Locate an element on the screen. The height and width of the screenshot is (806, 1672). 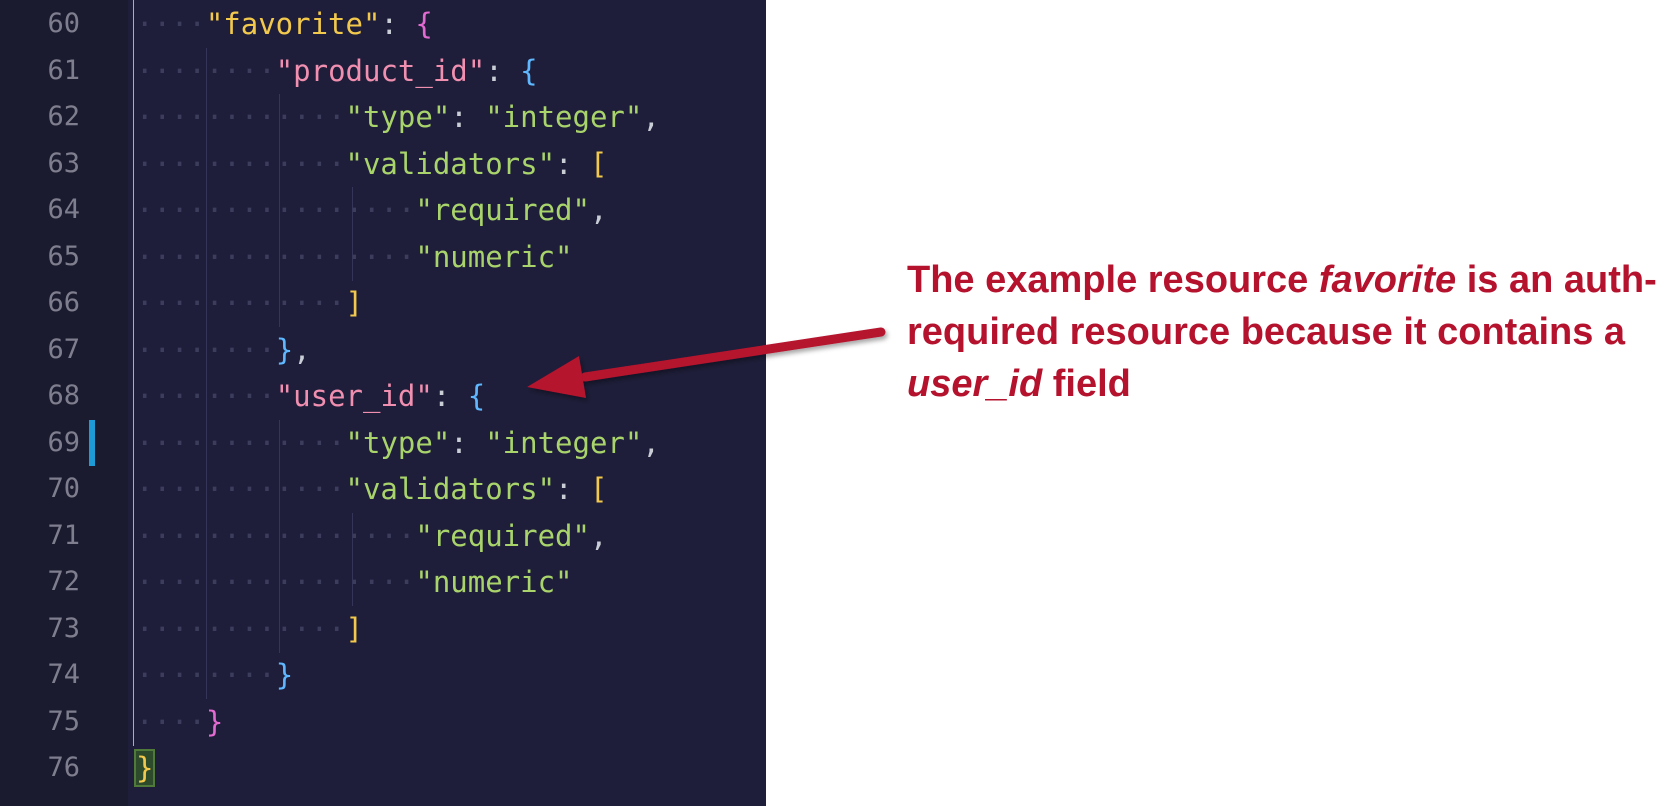
code-line: 74 ········} is located at coordinates (383, 675).